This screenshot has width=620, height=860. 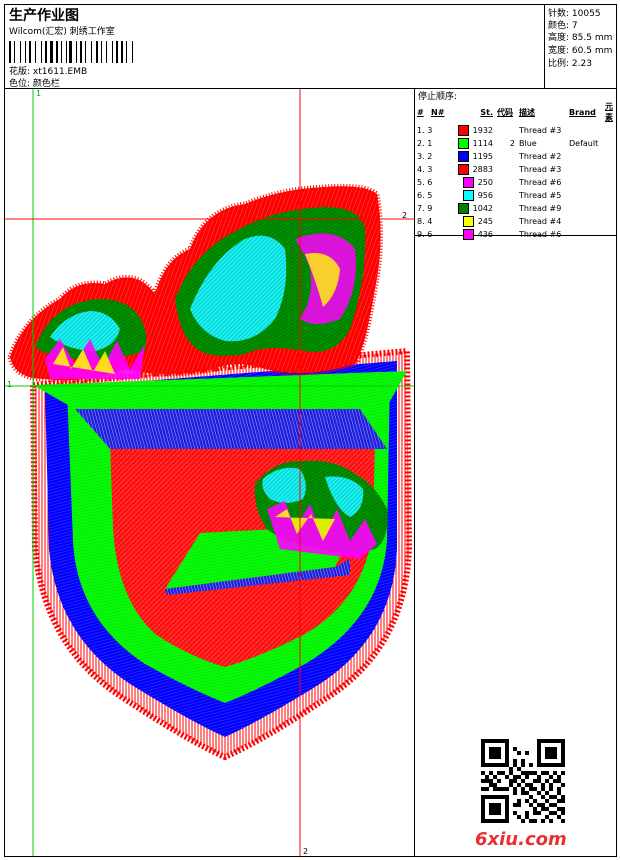 What do you see at coordinates (438, 112) in the screenshot?
I see `col-needle: N#` at bounding box center [438, 112].